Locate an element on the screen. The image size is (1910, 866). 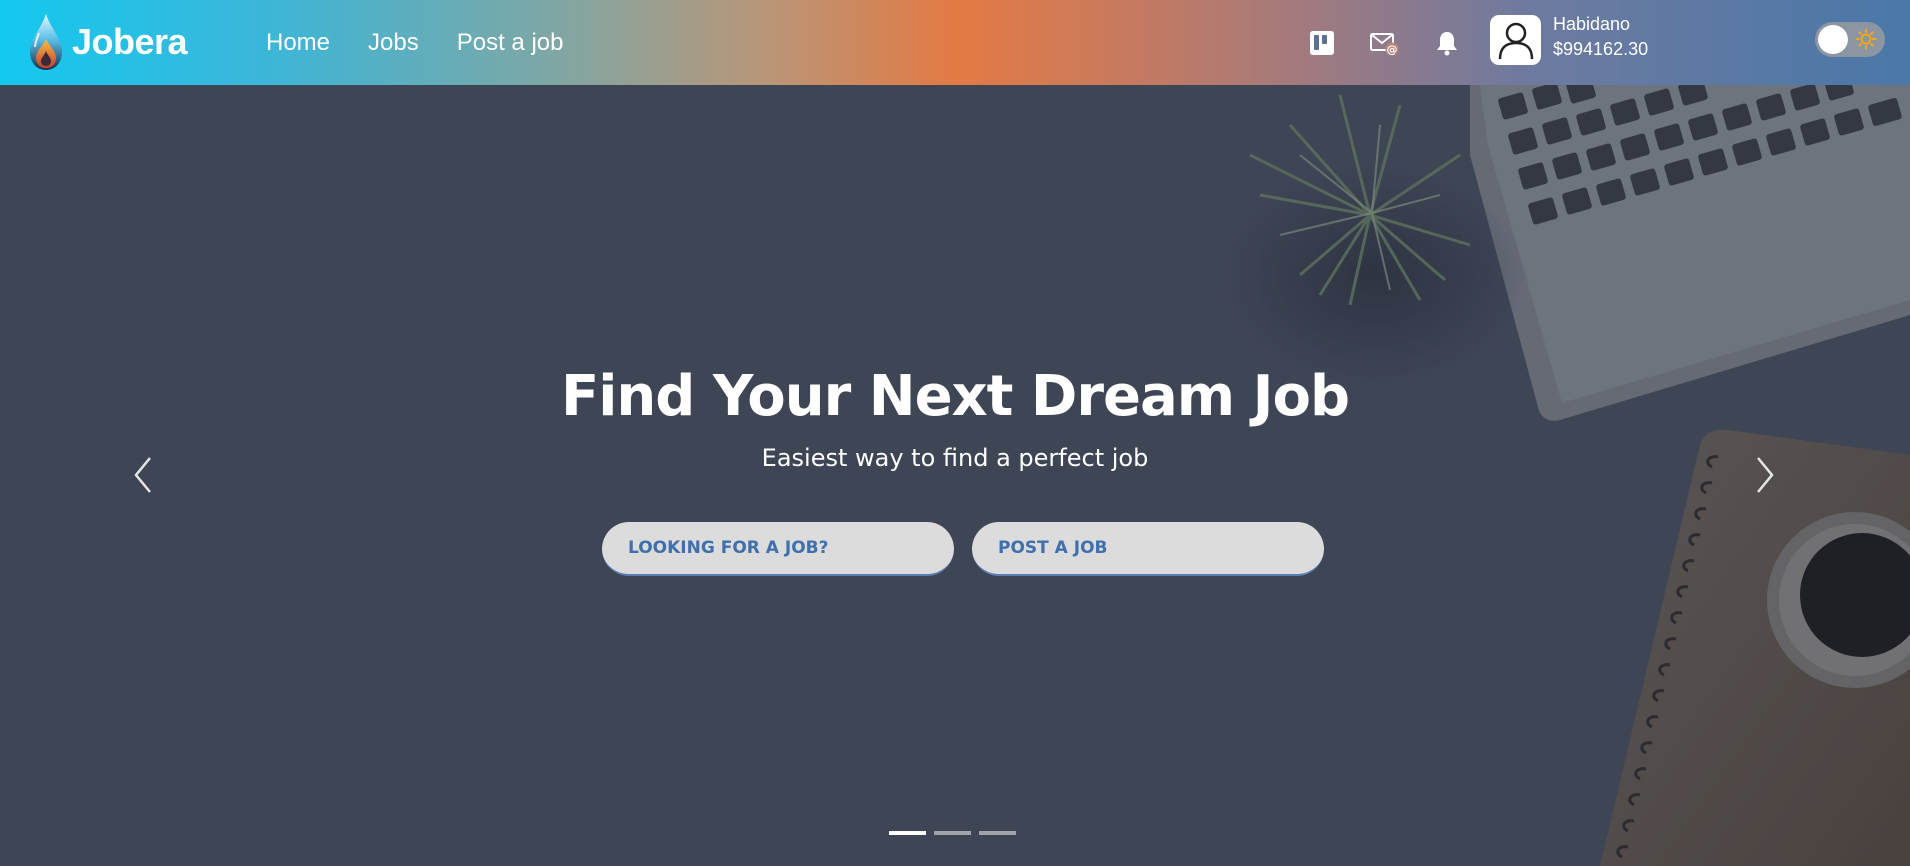
post-job-button: POST A JOB is located at coordinates (1148, 549).